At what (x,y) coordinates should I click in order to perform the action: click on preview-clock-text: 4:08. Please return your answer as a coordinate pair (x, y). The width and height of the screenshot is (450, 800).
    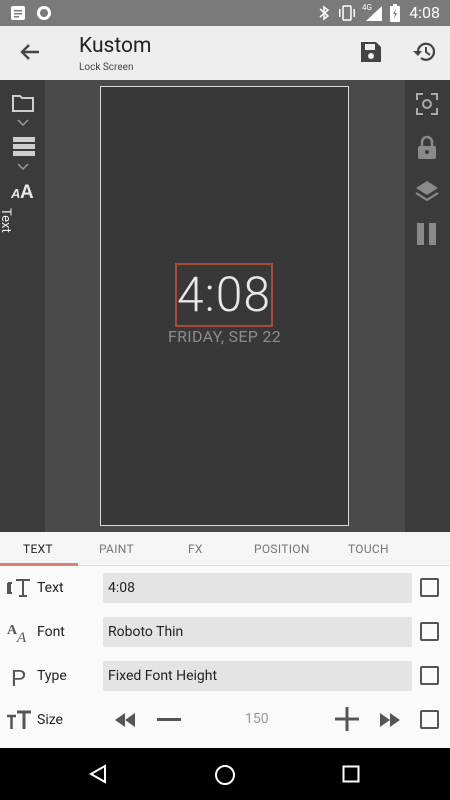
    Looking at the image, I should click on (224, 295).